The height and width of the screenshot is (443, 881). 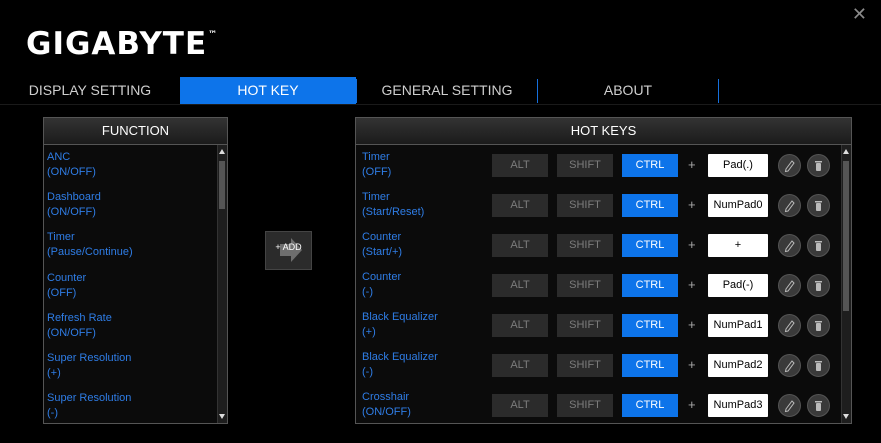 I want to click on add-button-label: + ADD, so click(x=288, y=247).